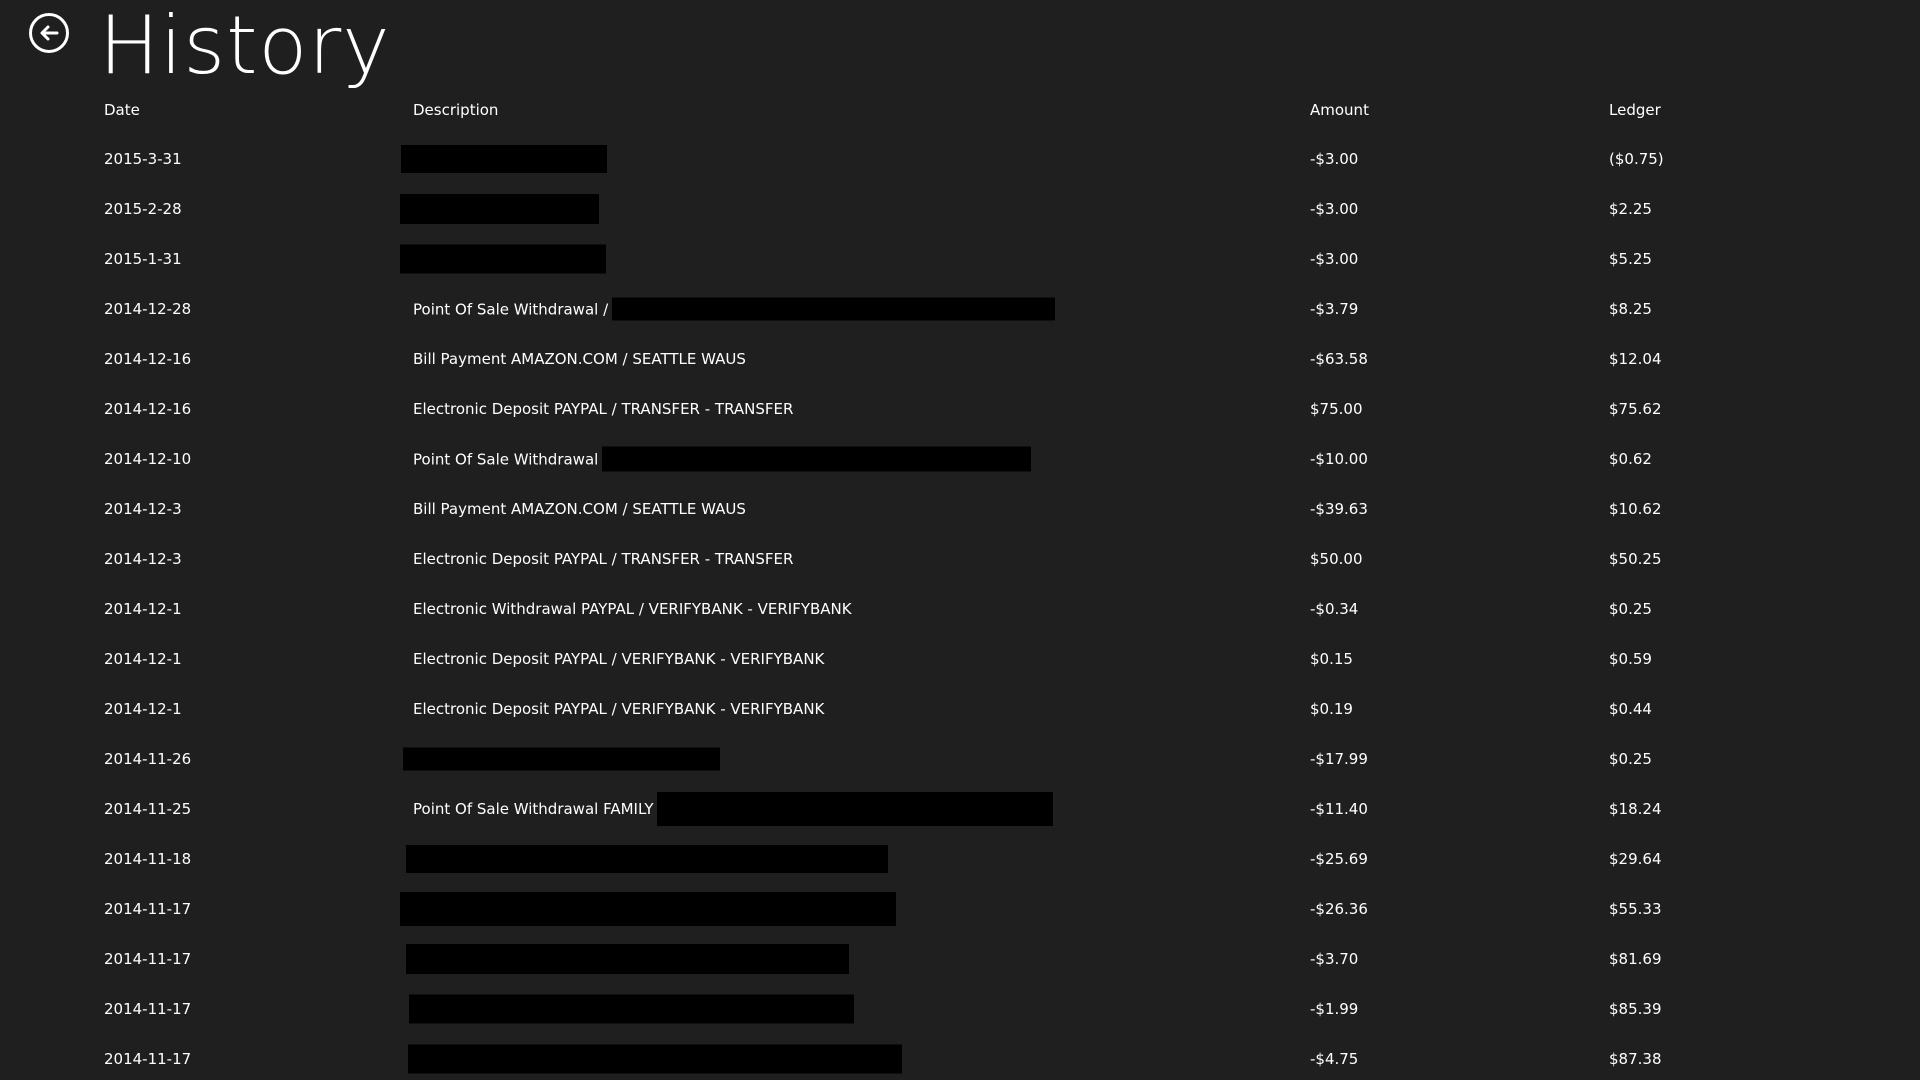  I want to click on description-text: Point Of Sale Withdrawal, so click(506, 459).